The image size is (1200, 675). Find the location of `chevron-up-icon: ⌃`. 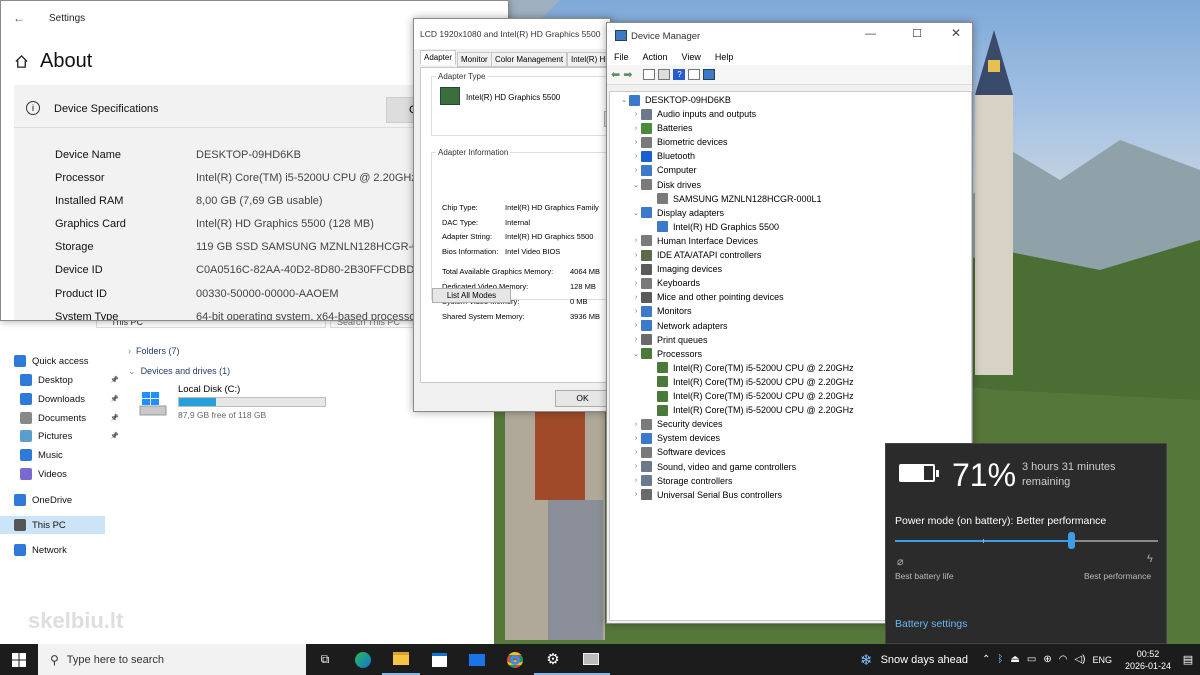

chevron-up-icon: ⌃ is located at coordinates (986, 659).